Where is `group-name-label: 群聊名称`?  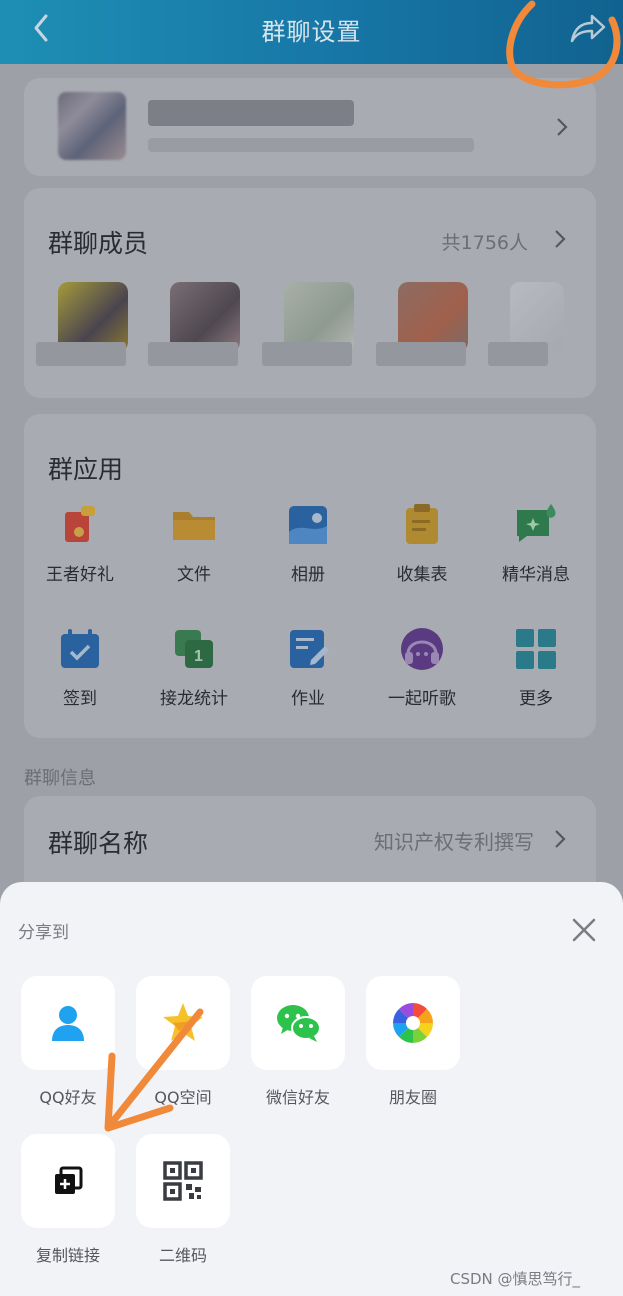 group-name-label: 群聊名称 is located at coordinates (98, 843).